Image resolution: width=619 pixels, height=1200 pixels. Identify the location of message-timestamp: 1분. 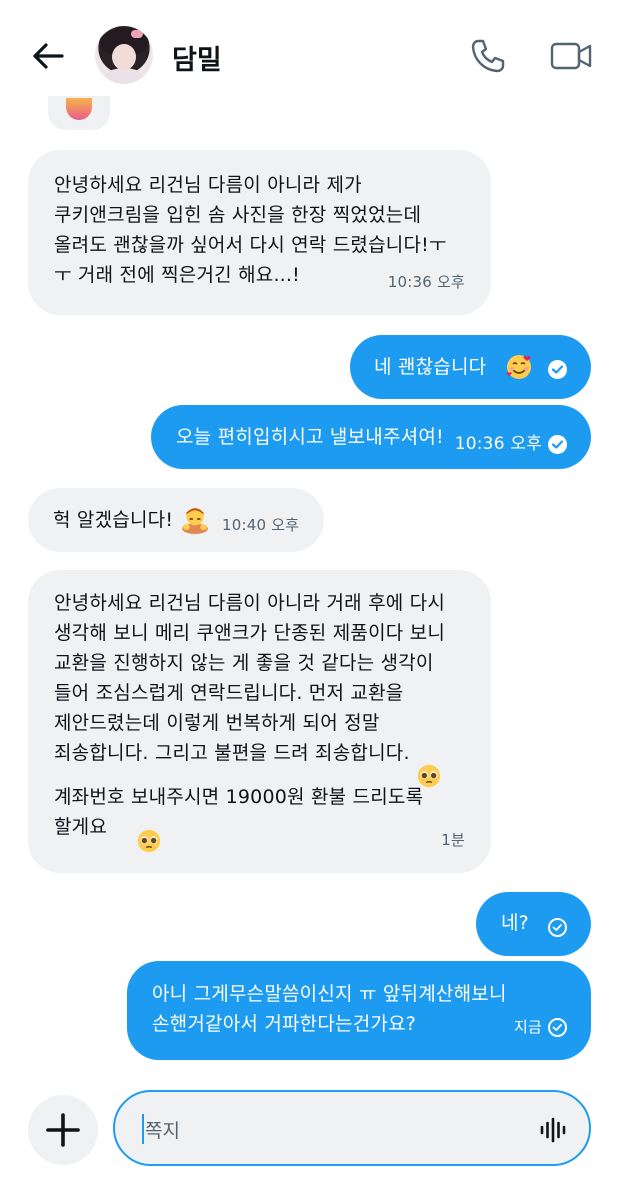
(453, 840).